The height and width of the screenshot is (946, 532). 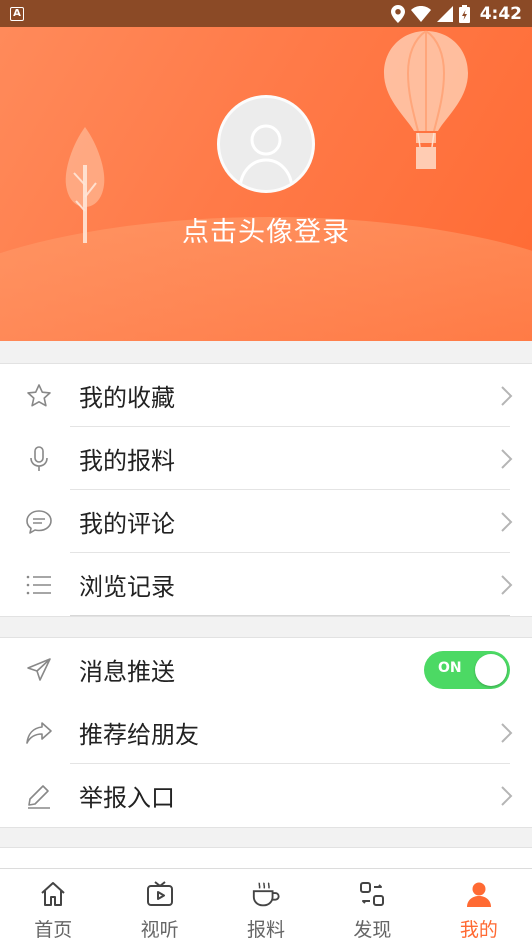 What do you see at coordinates (39, 733) in the screenshot?
I see `share-icon` at bounding box center [39, 733].